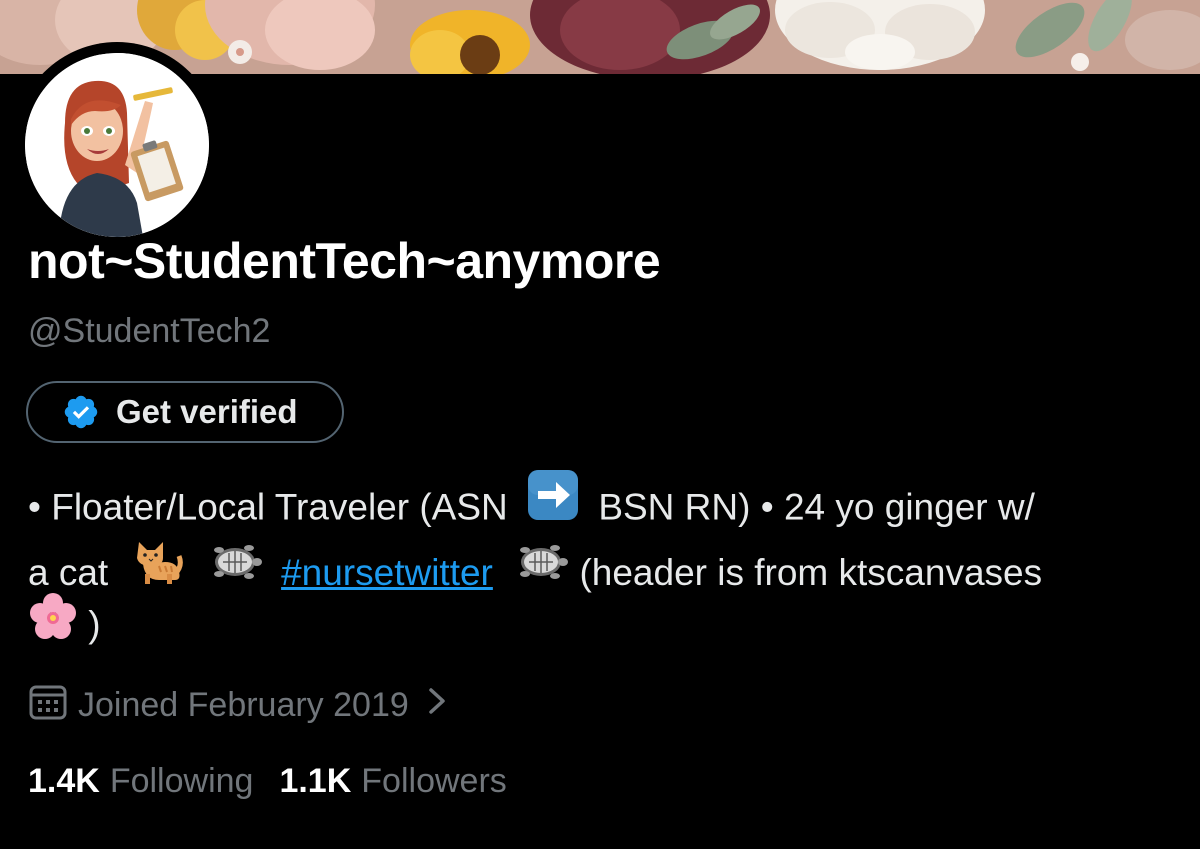 This screenshot has width=1200, height=849. Describe the element at coordinates (53, 623) in the screenshot. I see `cherry-blossom-emoji-icon` at that location.